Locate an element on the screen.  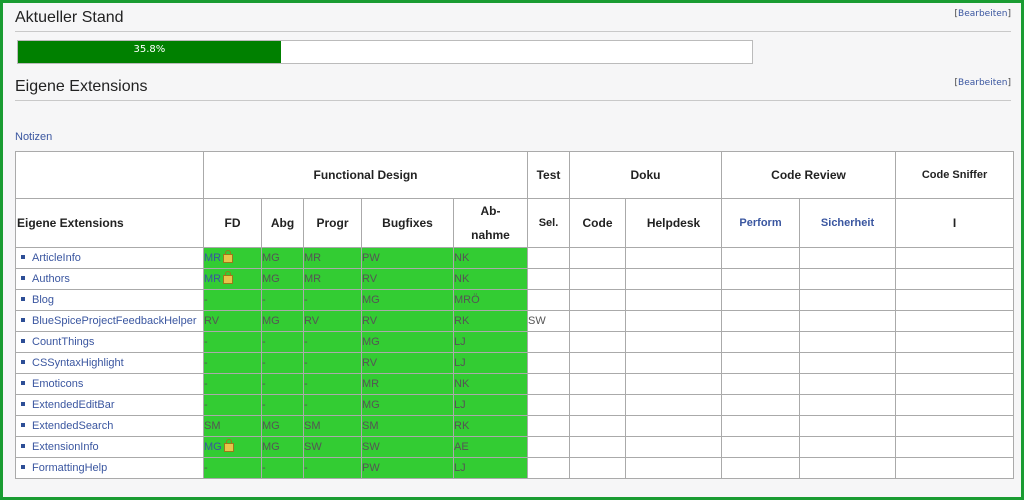
extension-name-cell: CountThings is located at coordinates (109, 342).